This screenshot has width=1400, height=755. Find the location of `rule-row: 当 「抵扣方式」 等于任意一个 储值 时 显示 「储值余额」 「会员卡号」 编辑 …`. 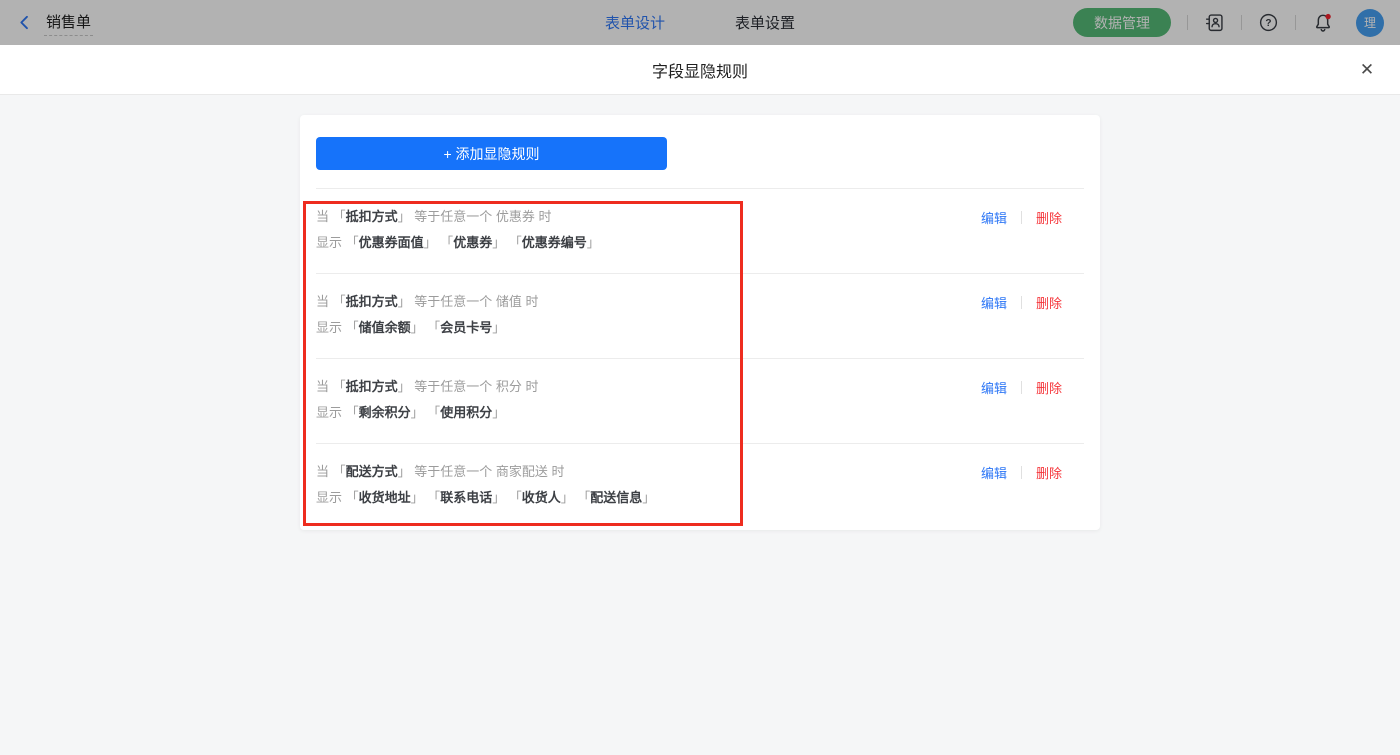

rule-row: 当 「抵扣方式」 等于任意一个 储值 时 显示 「储值余额」 「会员卡号」 编辑 … is located at coordinates (700, 315).